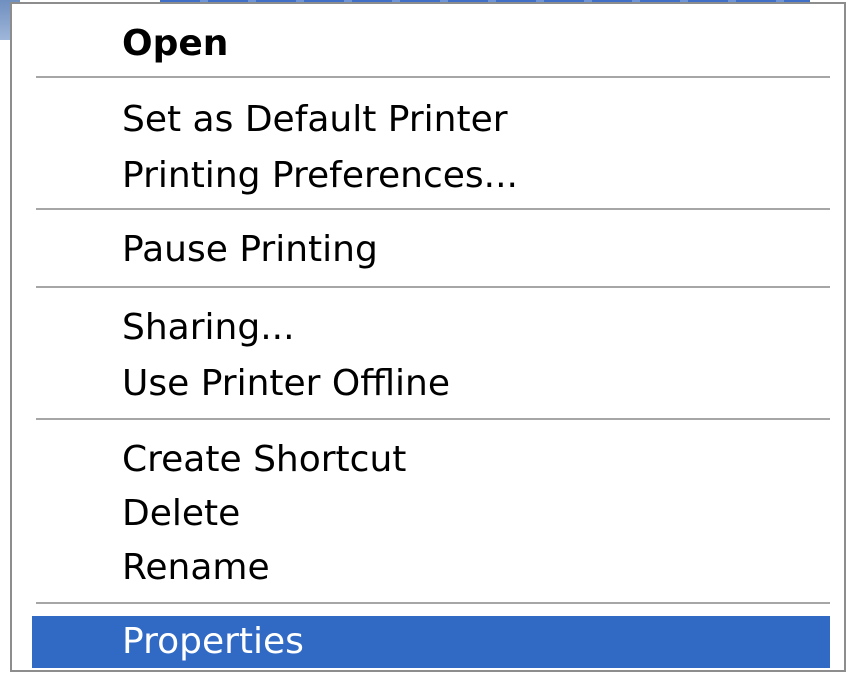 The image size is (850, 678). I want to click on menu-item-delete: Delete, so click(431, 514).